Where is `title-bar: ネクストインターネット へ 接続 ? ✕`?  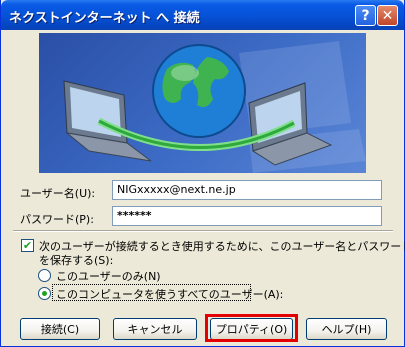
title-bar: ネクストインターネット へ 接続 ? ✕ is located at coordinates (202, 15).